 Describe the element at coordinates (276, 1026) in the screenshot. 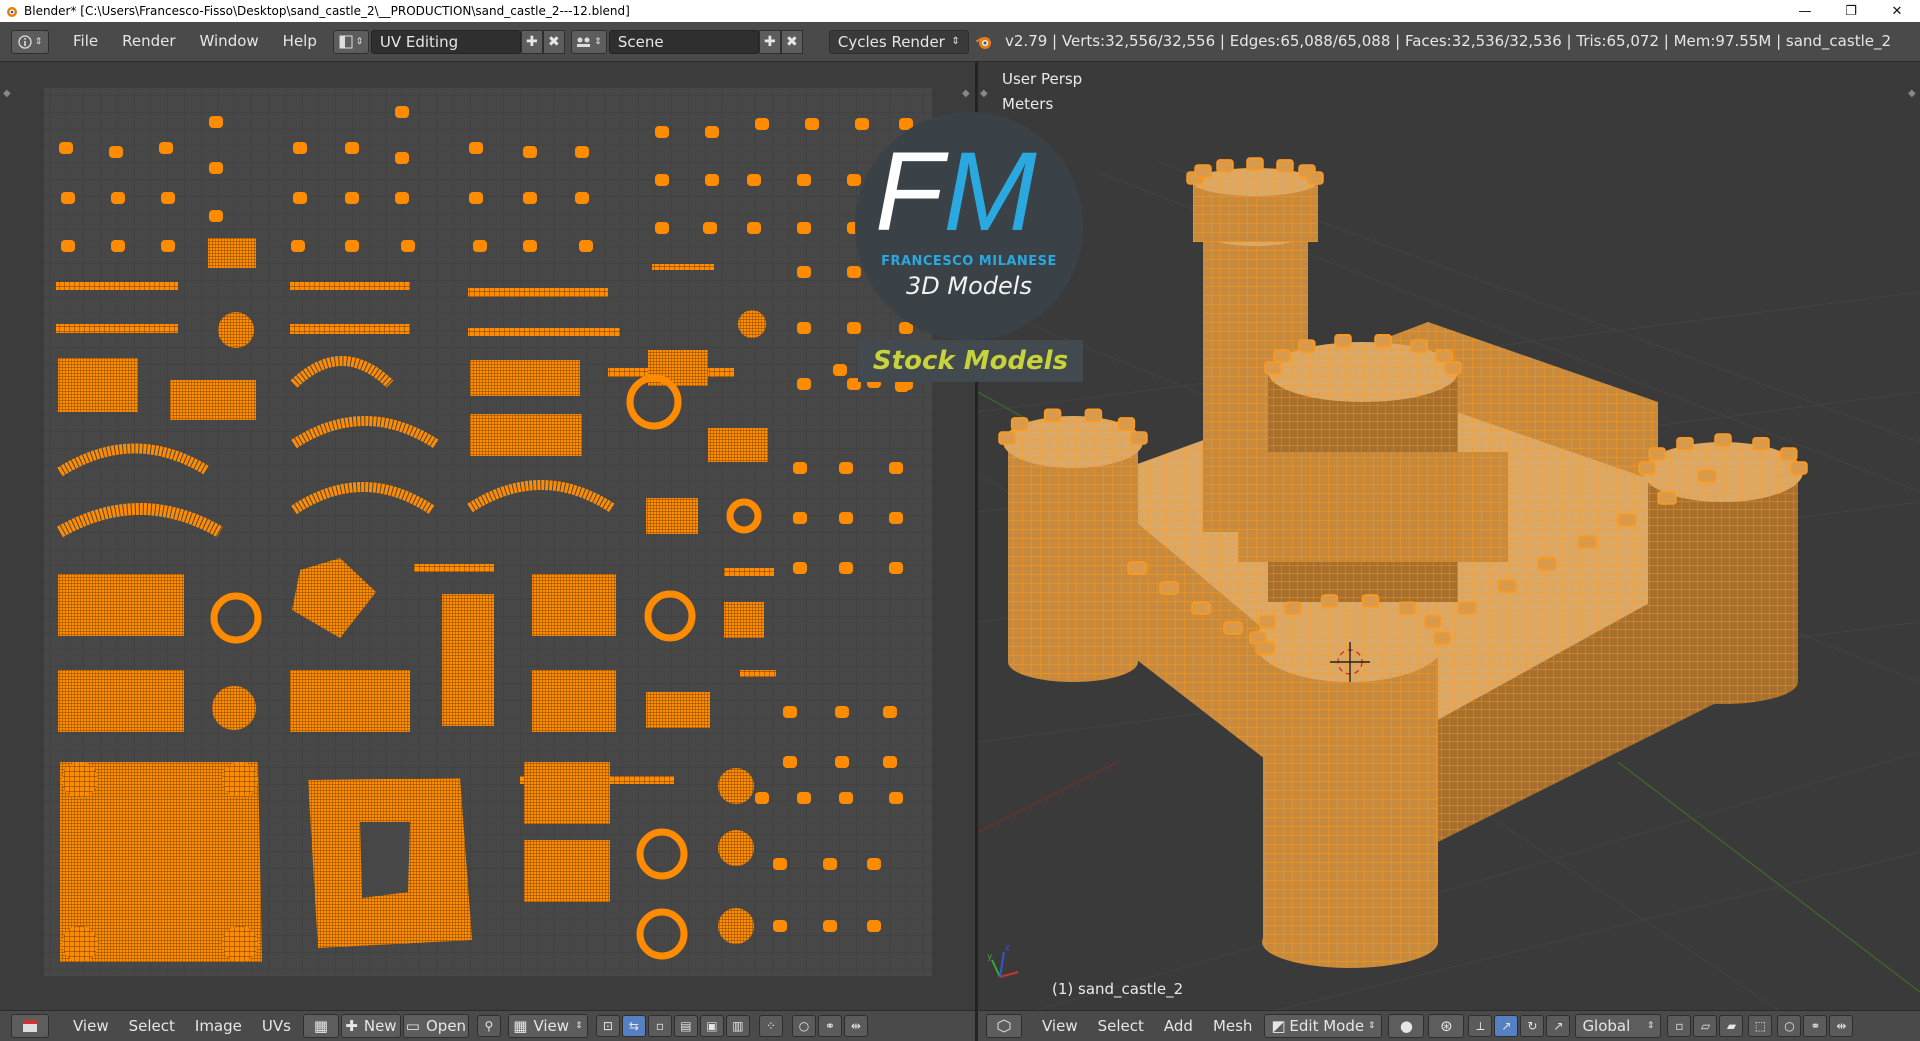

I see `uv-menu-uvs: UVs` at that location.